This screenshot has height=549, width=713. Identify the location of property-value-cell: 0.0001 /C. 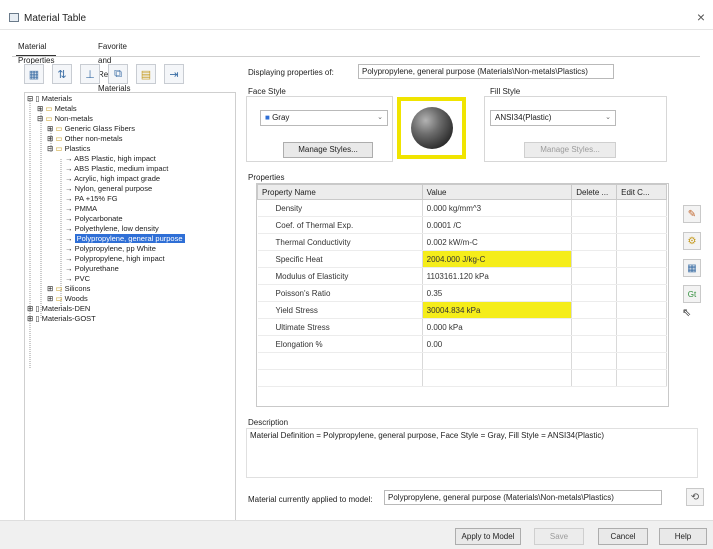
(497, 225).